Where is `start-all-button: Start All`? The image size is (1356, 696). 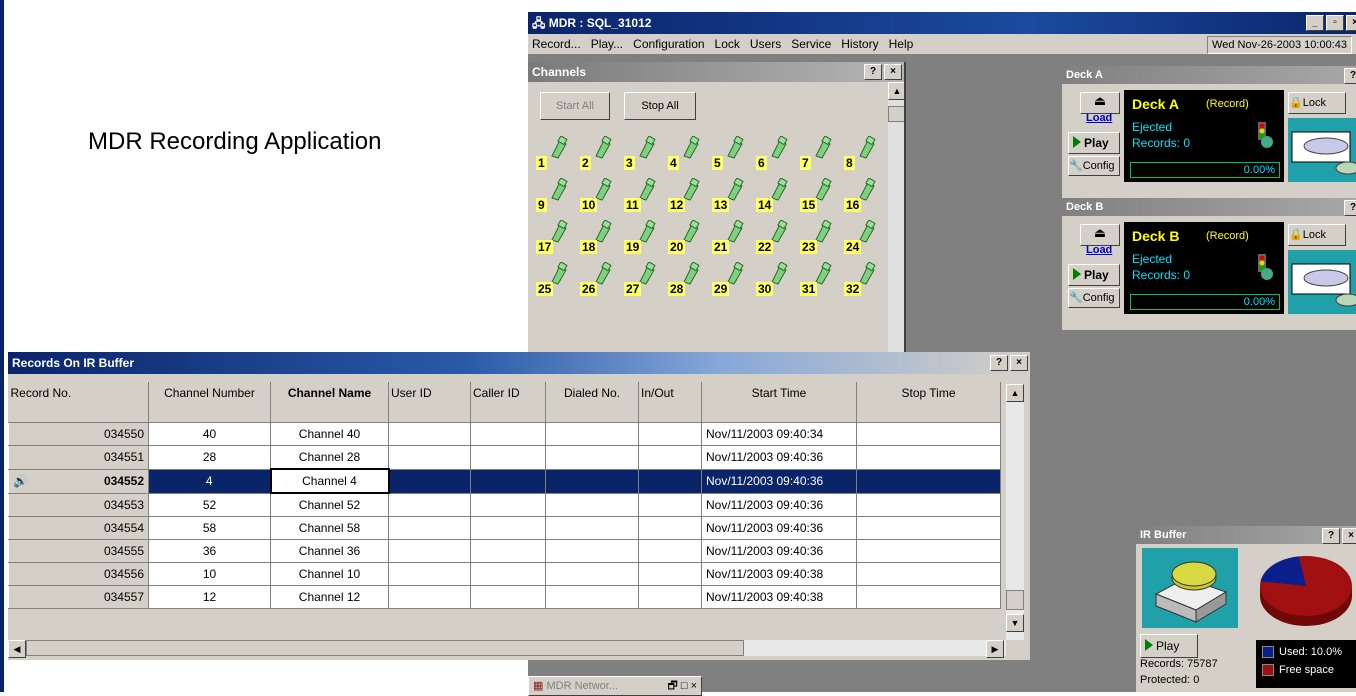 start-all-button: Start All is located at coordinates (575, 106).